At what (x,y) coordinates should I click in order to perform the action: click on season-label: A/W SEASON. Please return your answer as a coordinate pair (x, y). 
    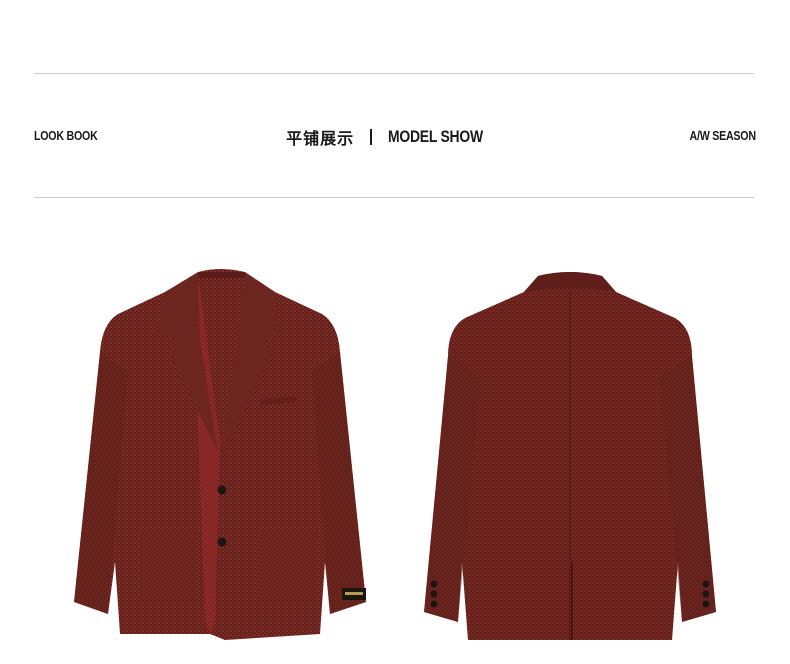
    Looking at the image, I should click on (722, 135).